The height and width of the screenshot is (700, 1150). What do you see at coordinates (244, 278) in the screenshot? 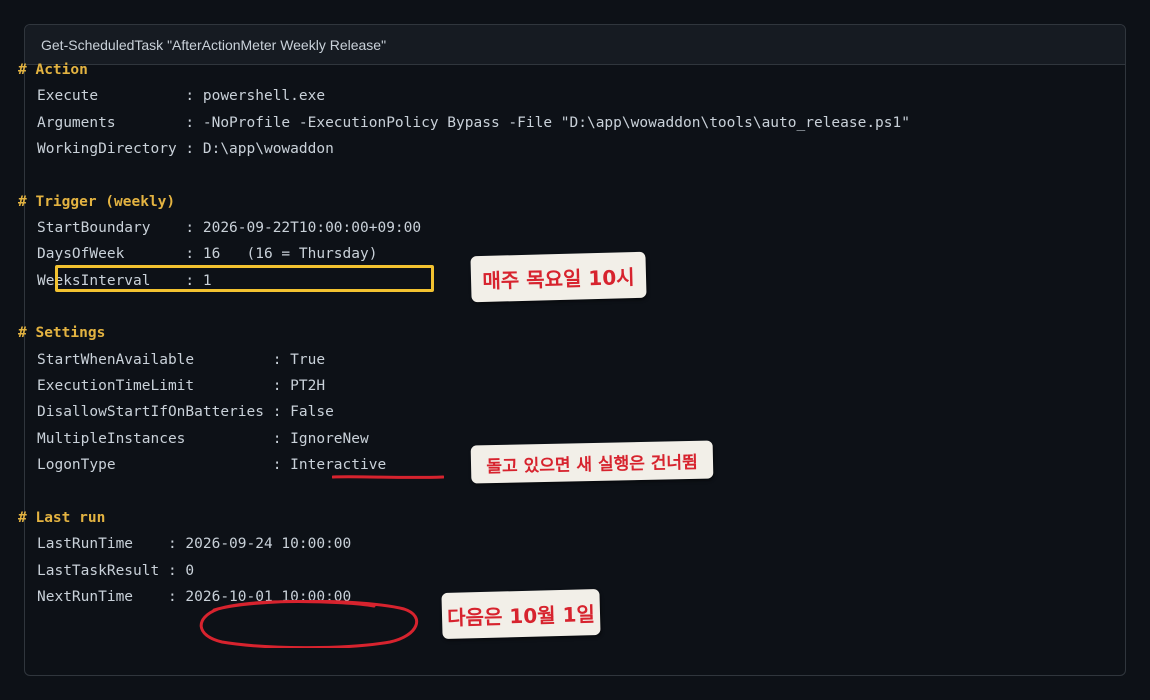
I see `days-of-week-highlight` at bounding box center [244, 278].